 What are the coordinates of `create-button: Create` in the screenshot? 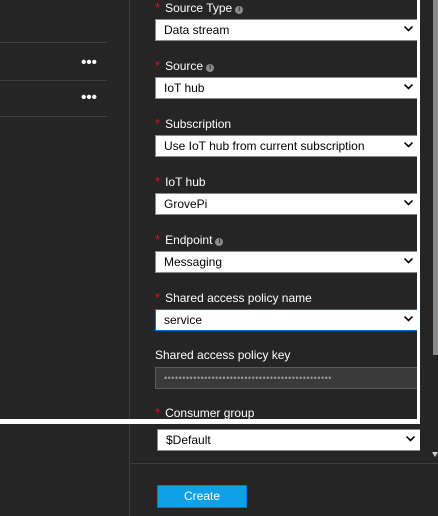 It's located at (202, 496).